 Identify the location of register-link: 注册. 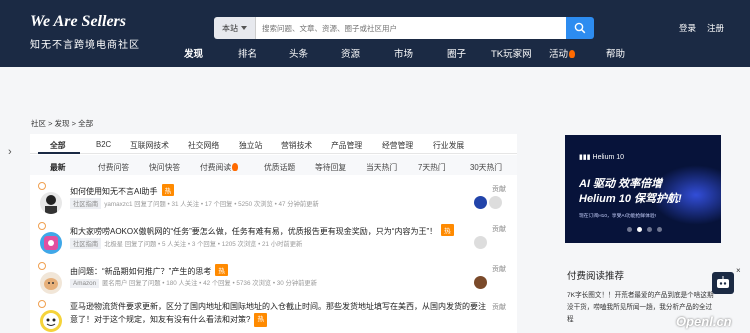
(715, 28).